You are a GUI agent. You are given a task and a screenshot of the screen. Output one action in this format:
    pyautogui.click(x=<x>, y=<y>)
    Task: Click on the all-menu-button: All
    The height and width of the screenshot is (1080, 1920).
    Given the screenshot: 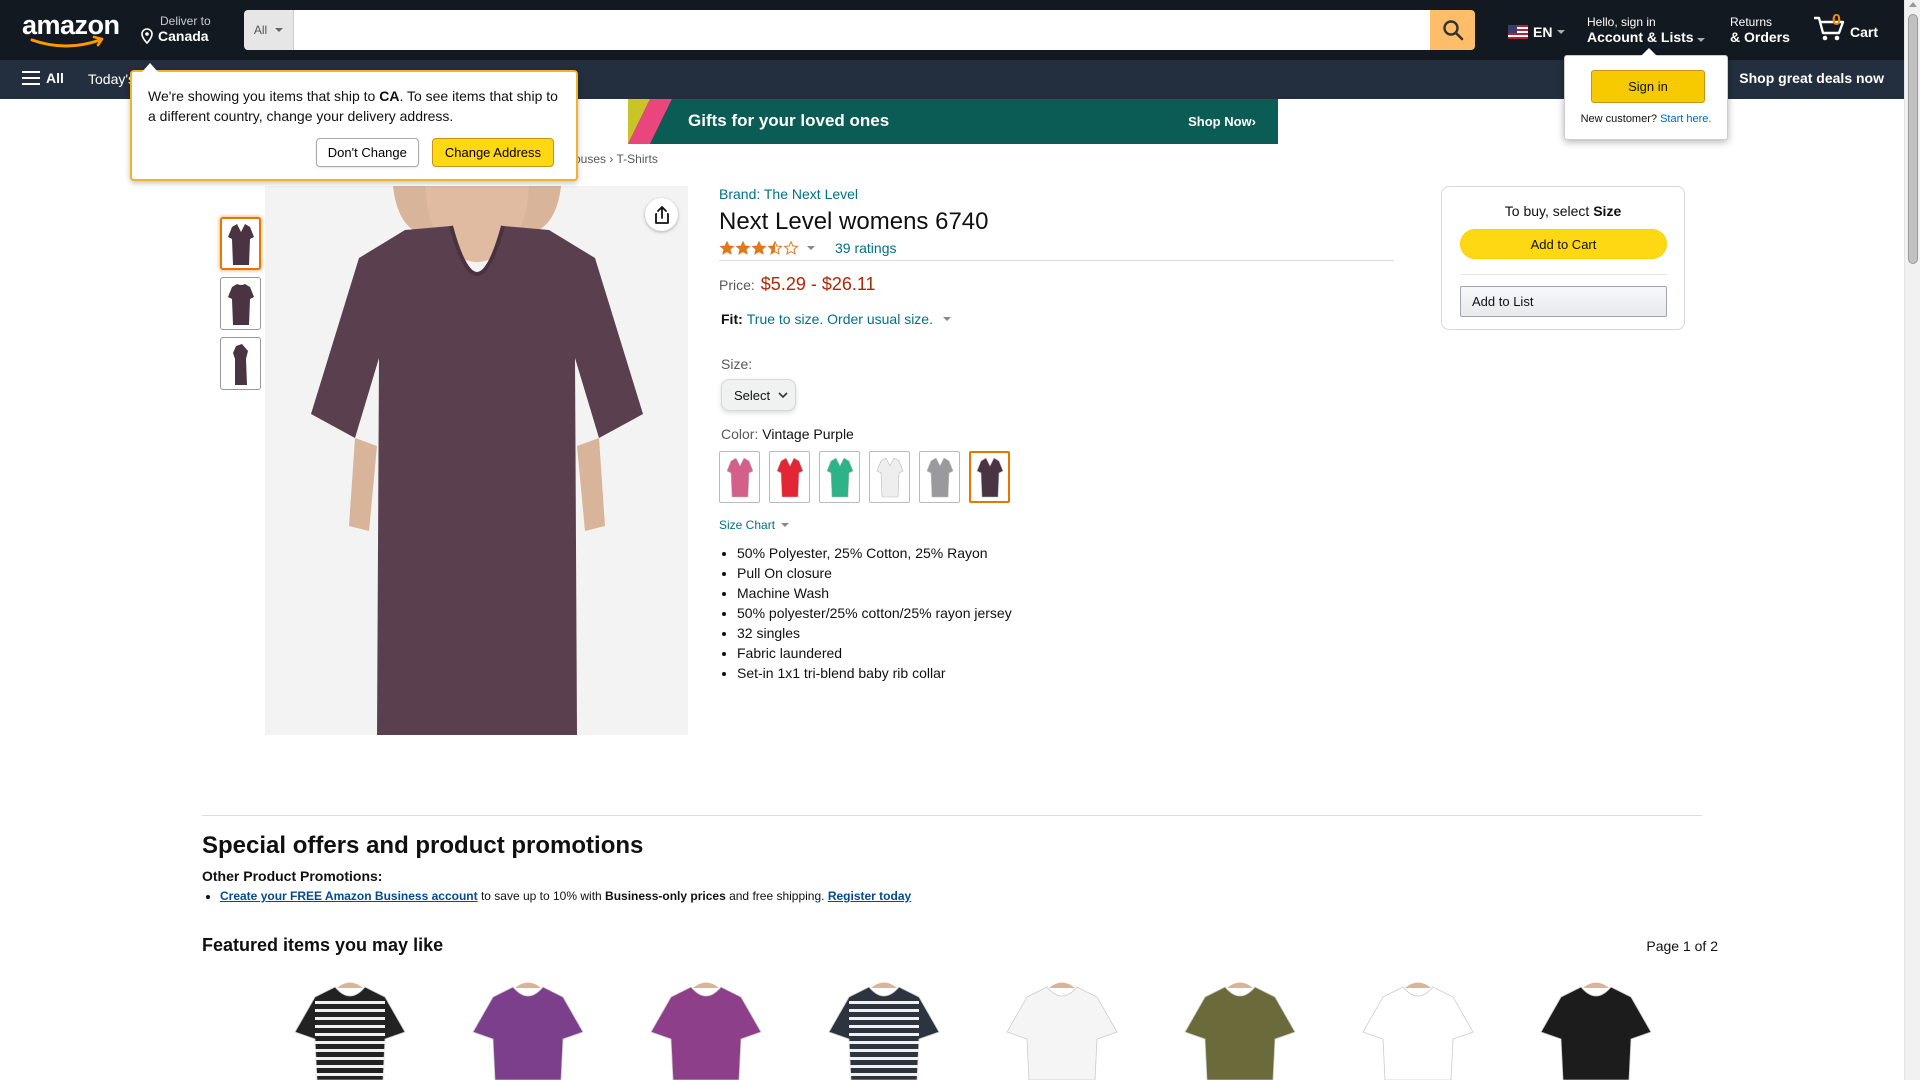 What is the action you would take?
    pyautogui.click(x=43, y=78)
    